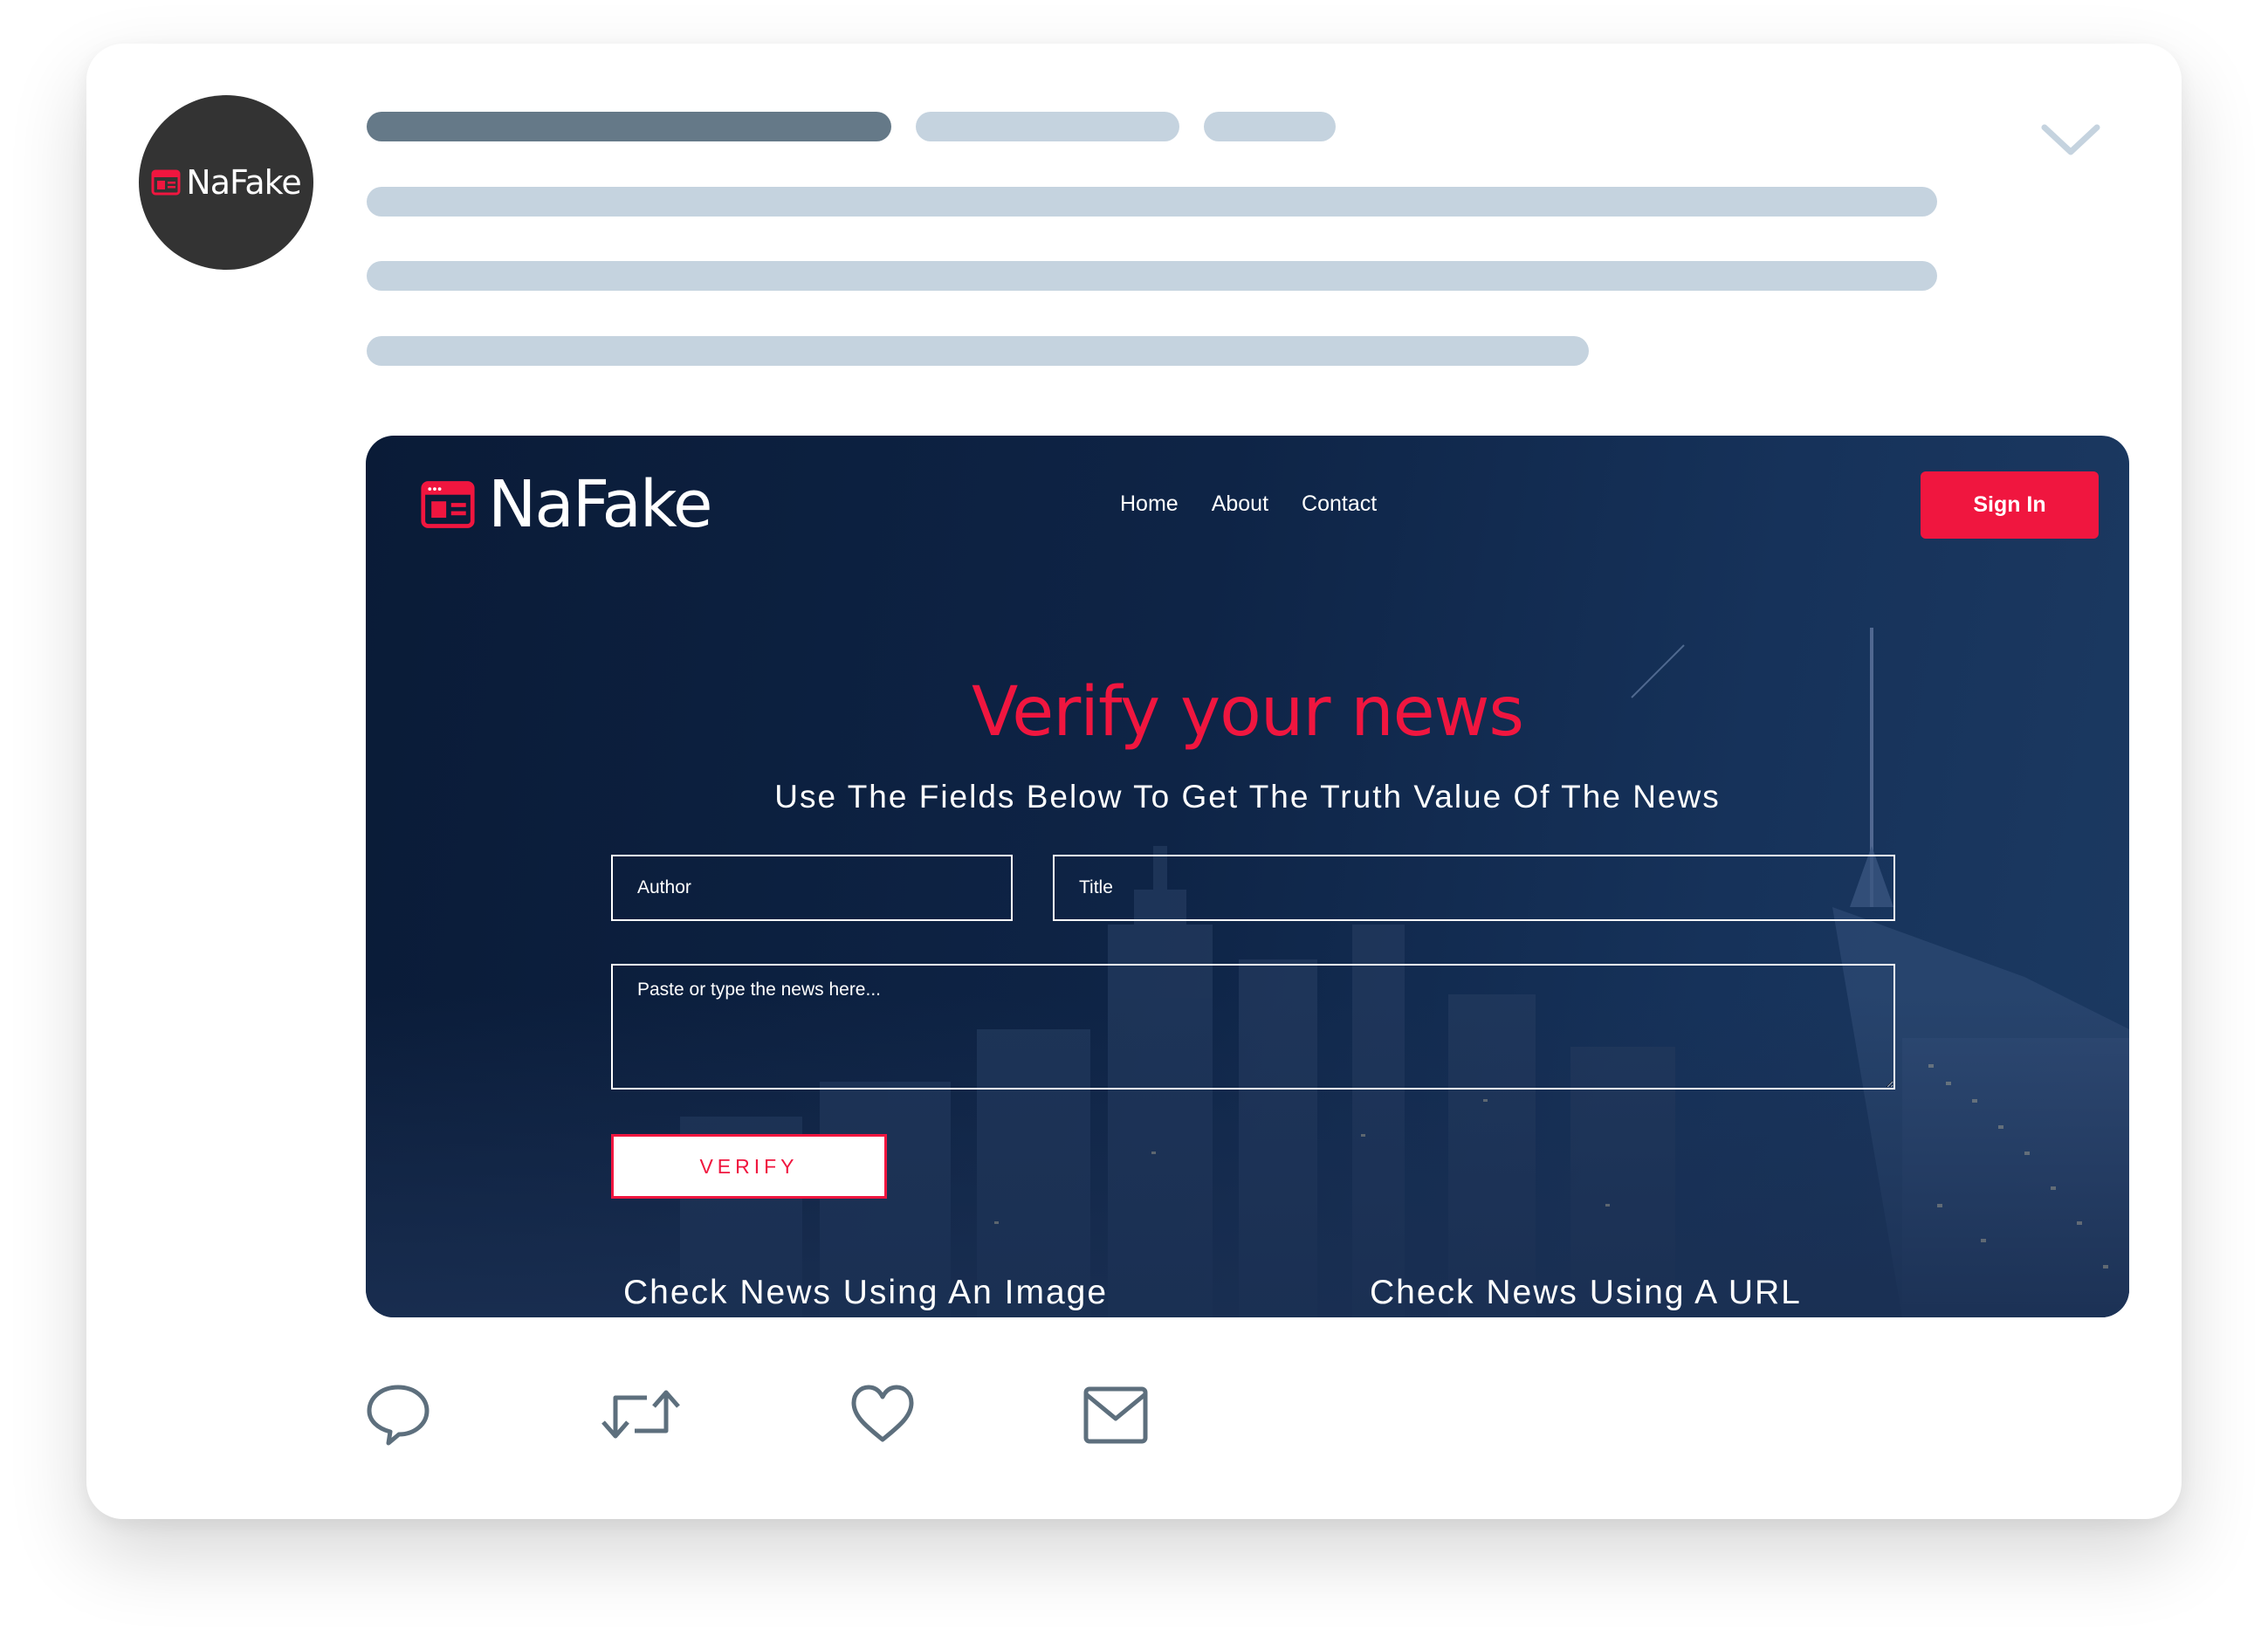 Image resolution: width=2268 pixels, height=1650 pixels. What do you see at coordinates (2071, 140) in the screenshot?
I see `chevron-down-icon` at bounding box center [2071, 140].